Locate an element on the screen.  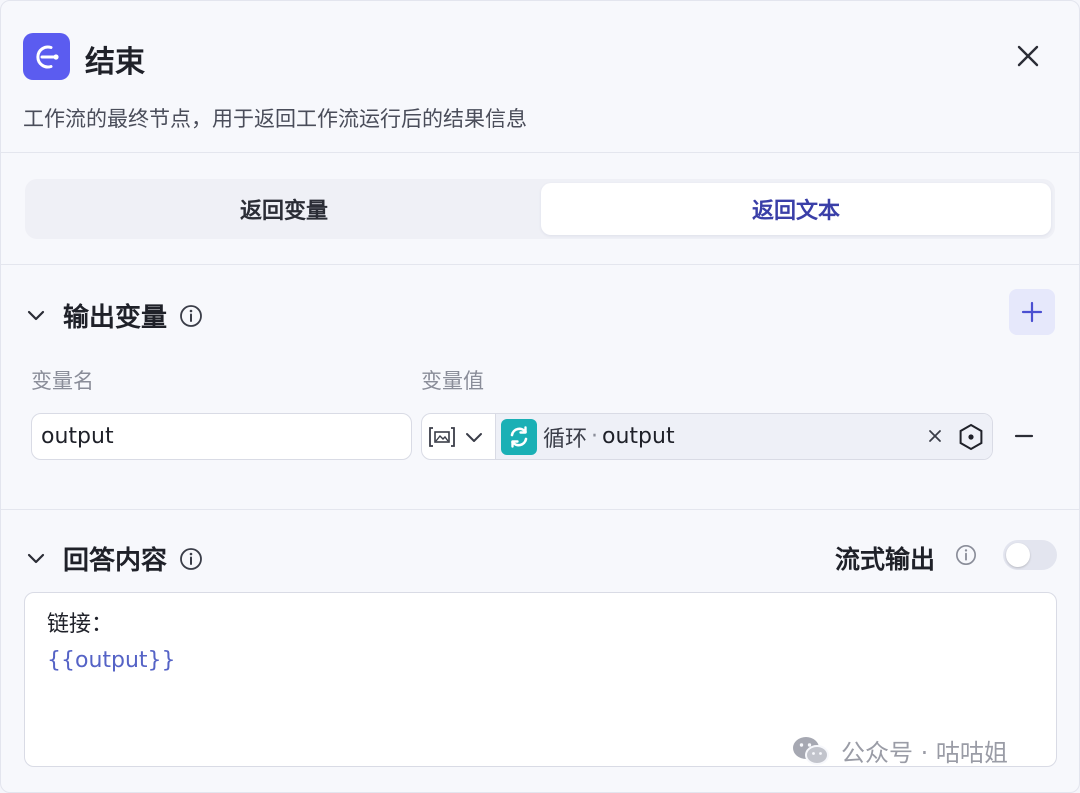
variable-value-field: 循环 · output is located at coordinates (707, 436).